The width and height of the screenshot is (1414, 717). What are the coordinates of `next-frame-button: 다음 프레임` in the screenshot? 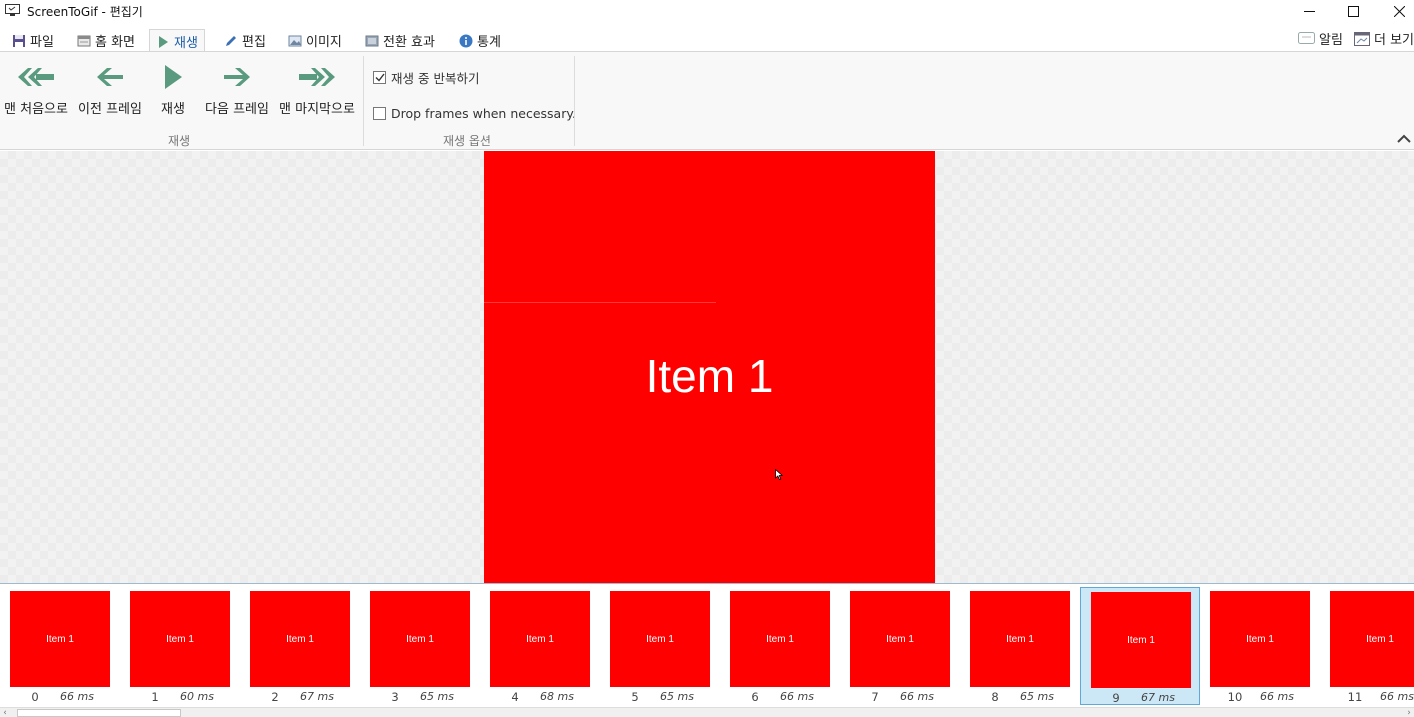 It's located at (237, 88).